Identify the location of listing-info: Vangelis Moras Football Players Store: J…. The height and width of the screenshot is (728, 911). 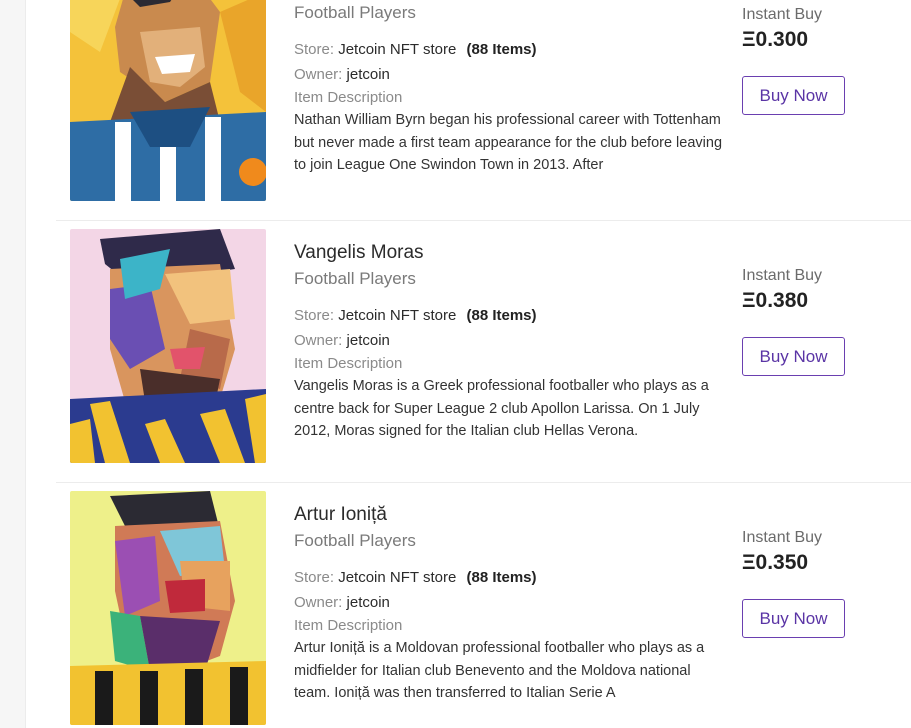
(509, 340).